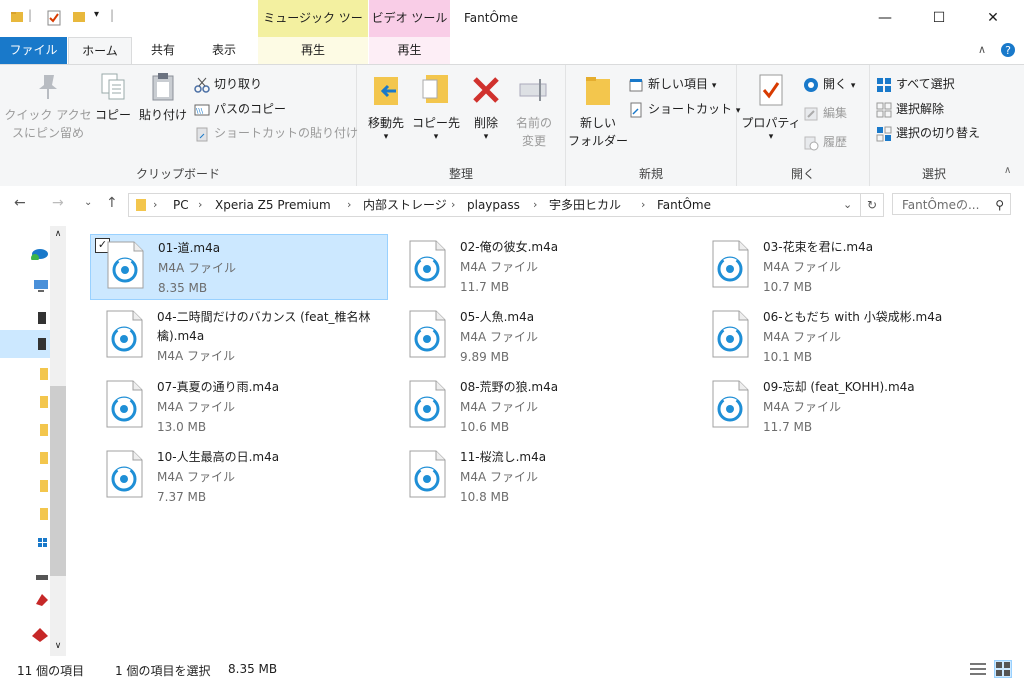 This screenshot has width=1024, height=685. I want to click on tiles-view-icon, so click(1003, 669).